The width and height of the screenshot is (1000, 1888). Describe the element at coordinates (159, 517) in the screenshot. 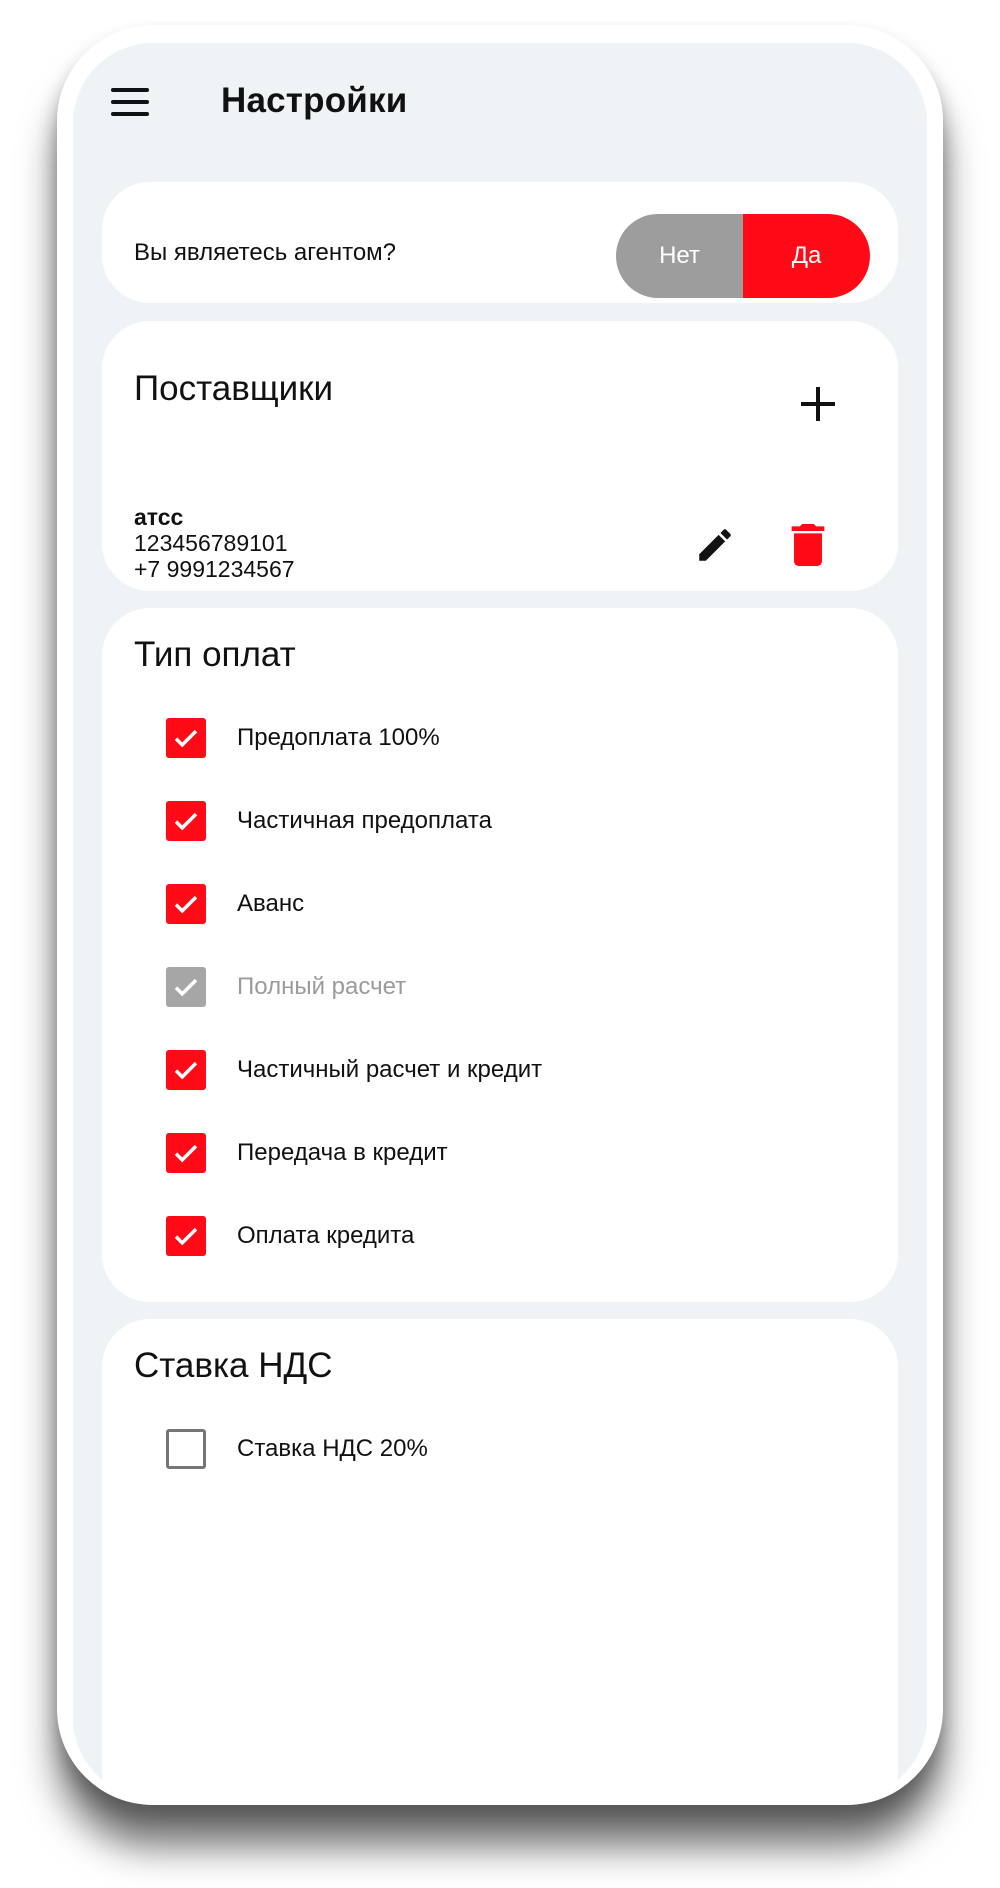

I see `supplier-name: атсс` at that location.